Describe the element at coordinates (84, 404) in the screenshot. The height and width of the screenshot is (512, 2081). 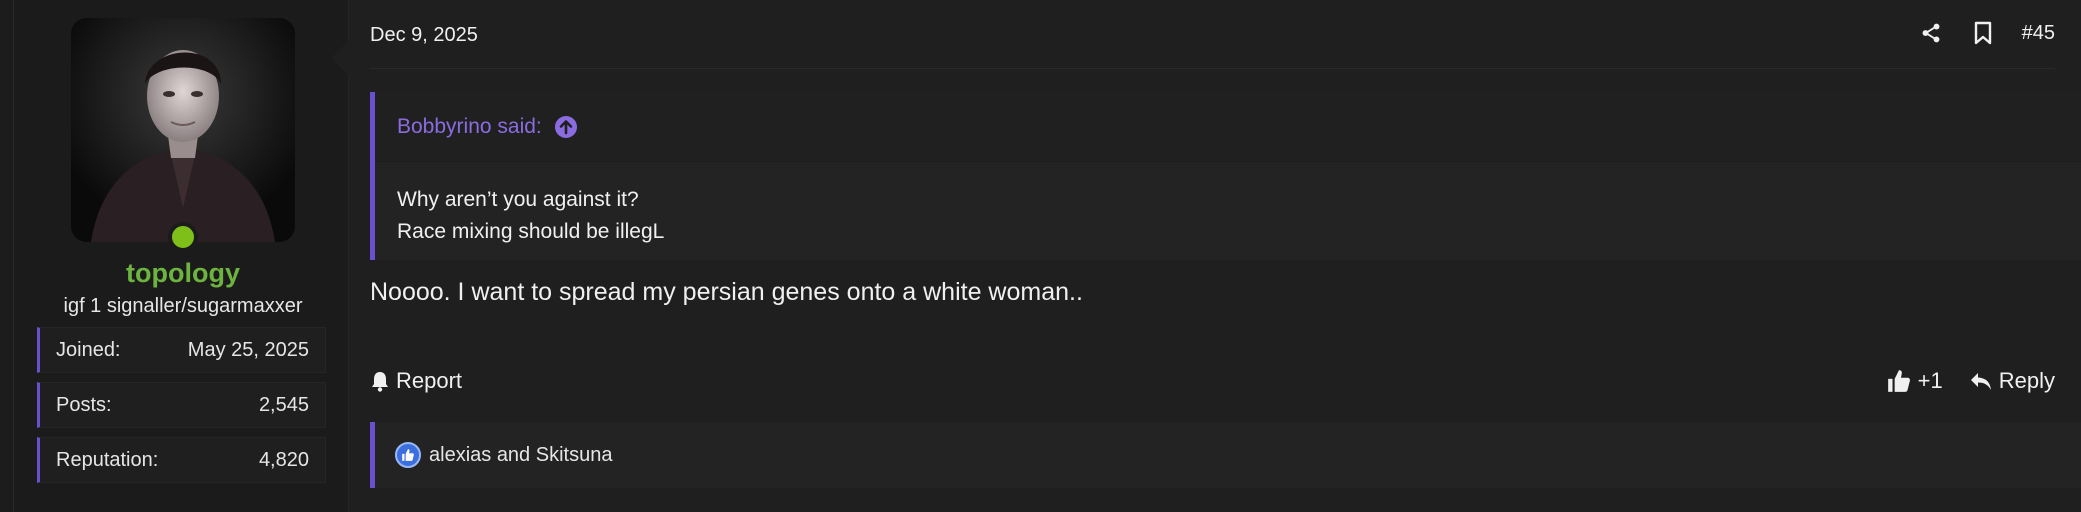
I see `stat-label: Posts:` at that location.